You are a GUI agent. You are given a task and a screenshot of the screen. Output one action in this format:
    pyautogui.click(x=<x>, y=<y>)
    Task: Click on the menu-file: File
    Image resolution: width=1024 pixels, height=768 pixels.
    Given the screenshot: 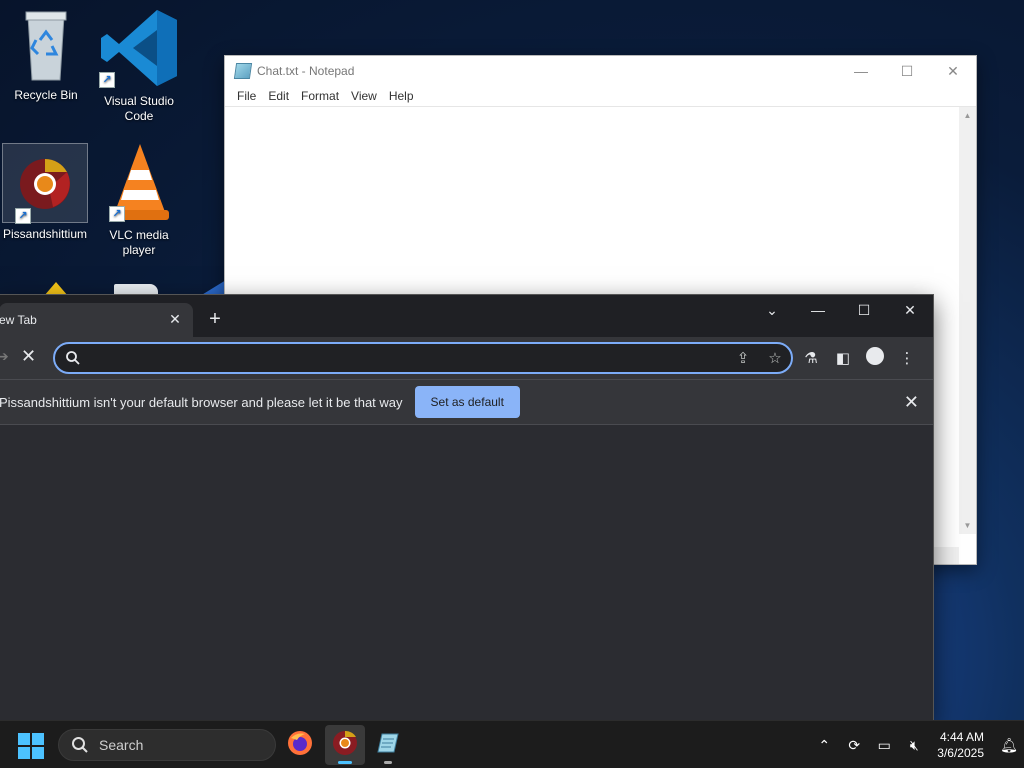 What is the action you would take?
    pyautogui.click(x=246, y=96)
    